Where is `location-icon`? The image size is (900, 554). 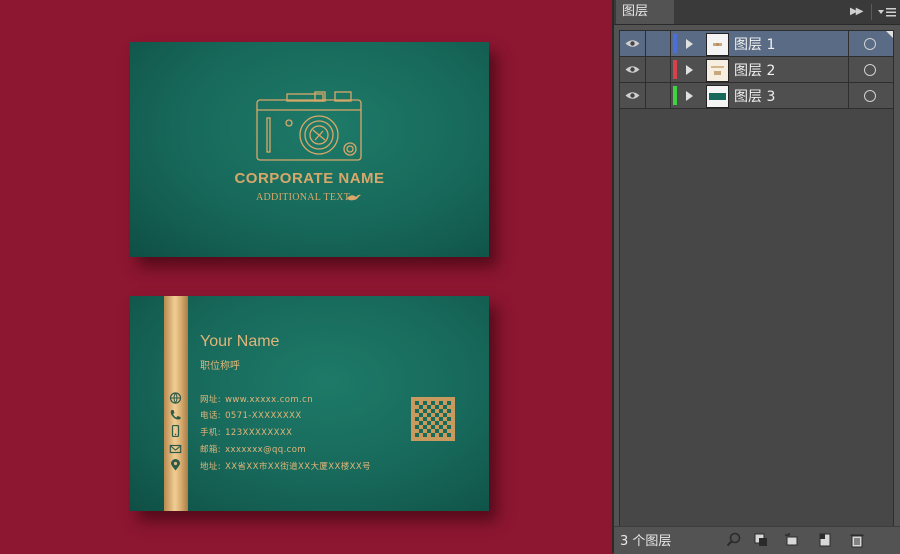
location-icon is located at coordinates (175, 465).